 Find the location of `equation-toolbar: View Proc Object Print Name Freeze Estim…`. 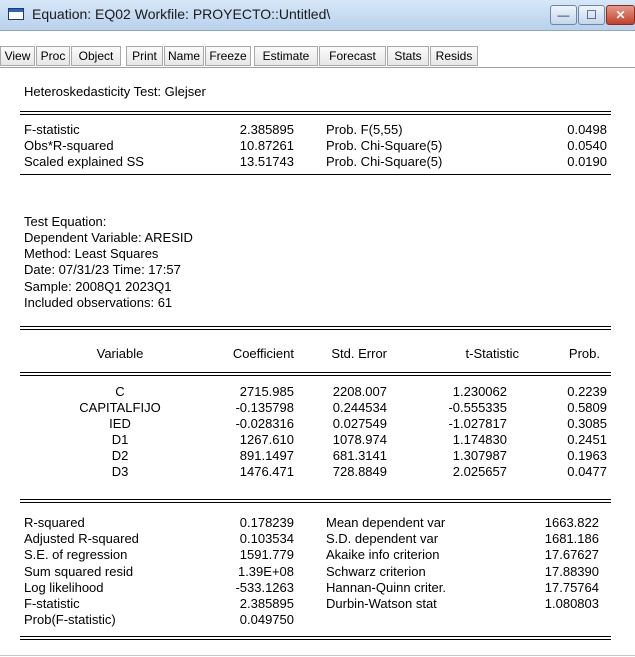

equation-toolbar: View Proc Object Print Name Freeze Estim… is located at coordinates (317, 56).